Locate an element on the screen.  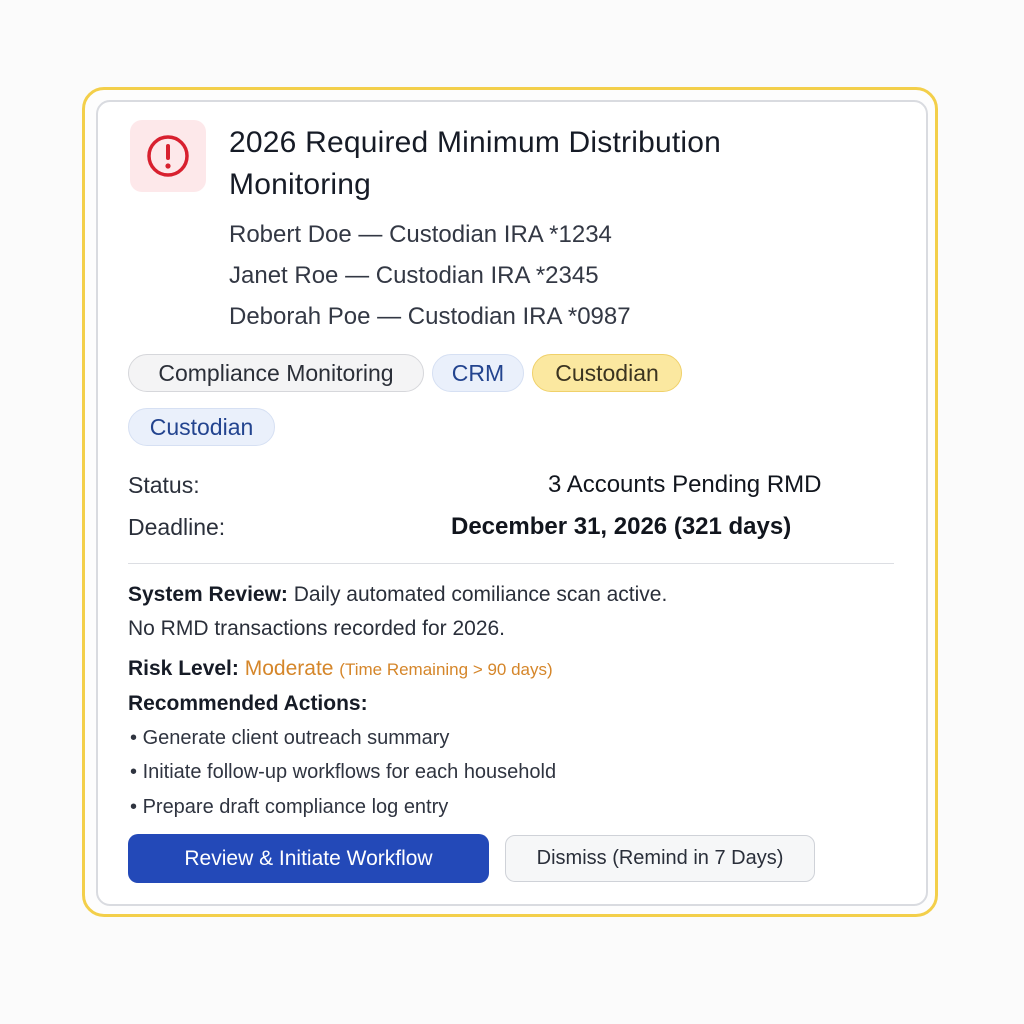
tag-crm: CRM is located at coordinates (478, 373).